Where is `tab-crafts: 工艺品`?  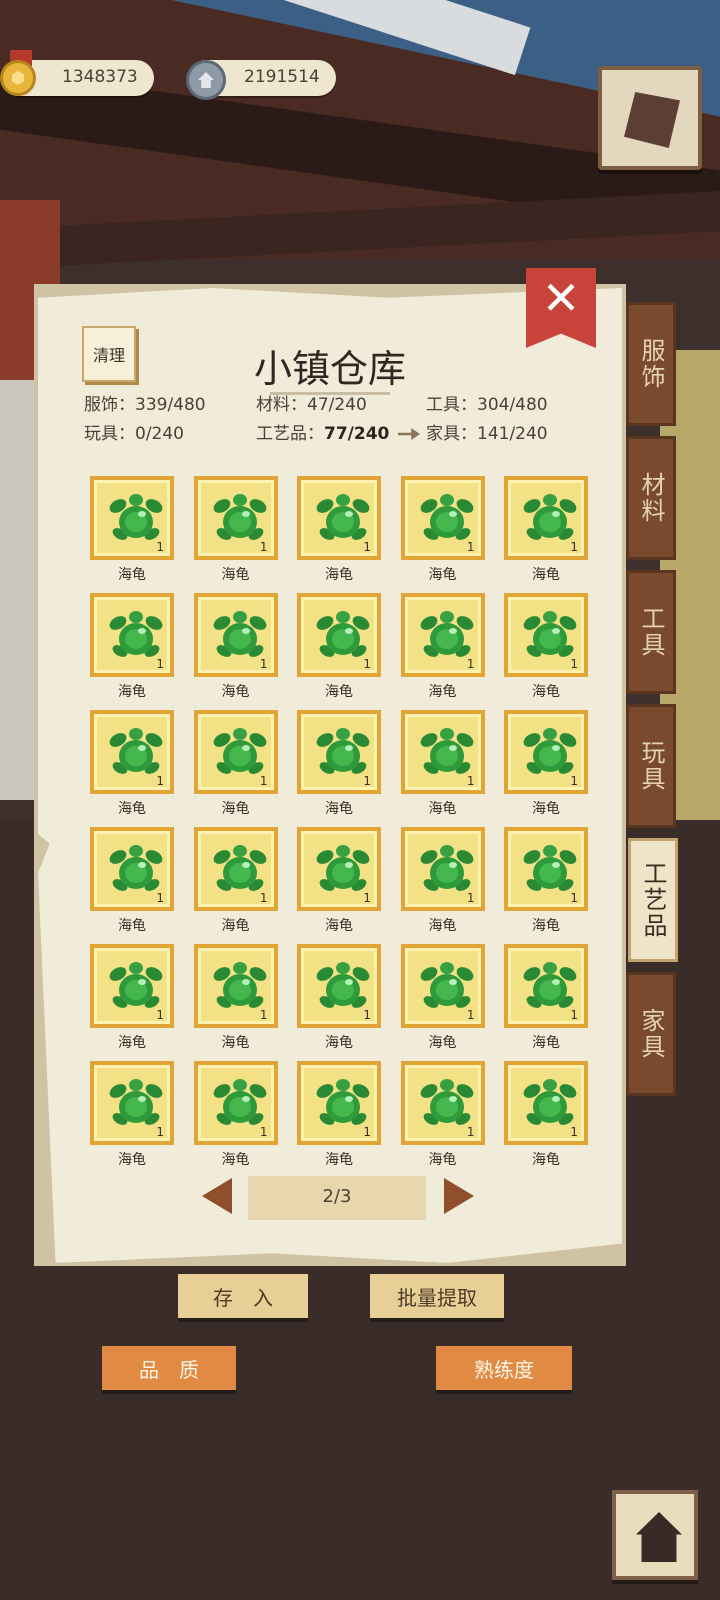
tab-crafts: 工艺品 is located at coordinates (653, 900).